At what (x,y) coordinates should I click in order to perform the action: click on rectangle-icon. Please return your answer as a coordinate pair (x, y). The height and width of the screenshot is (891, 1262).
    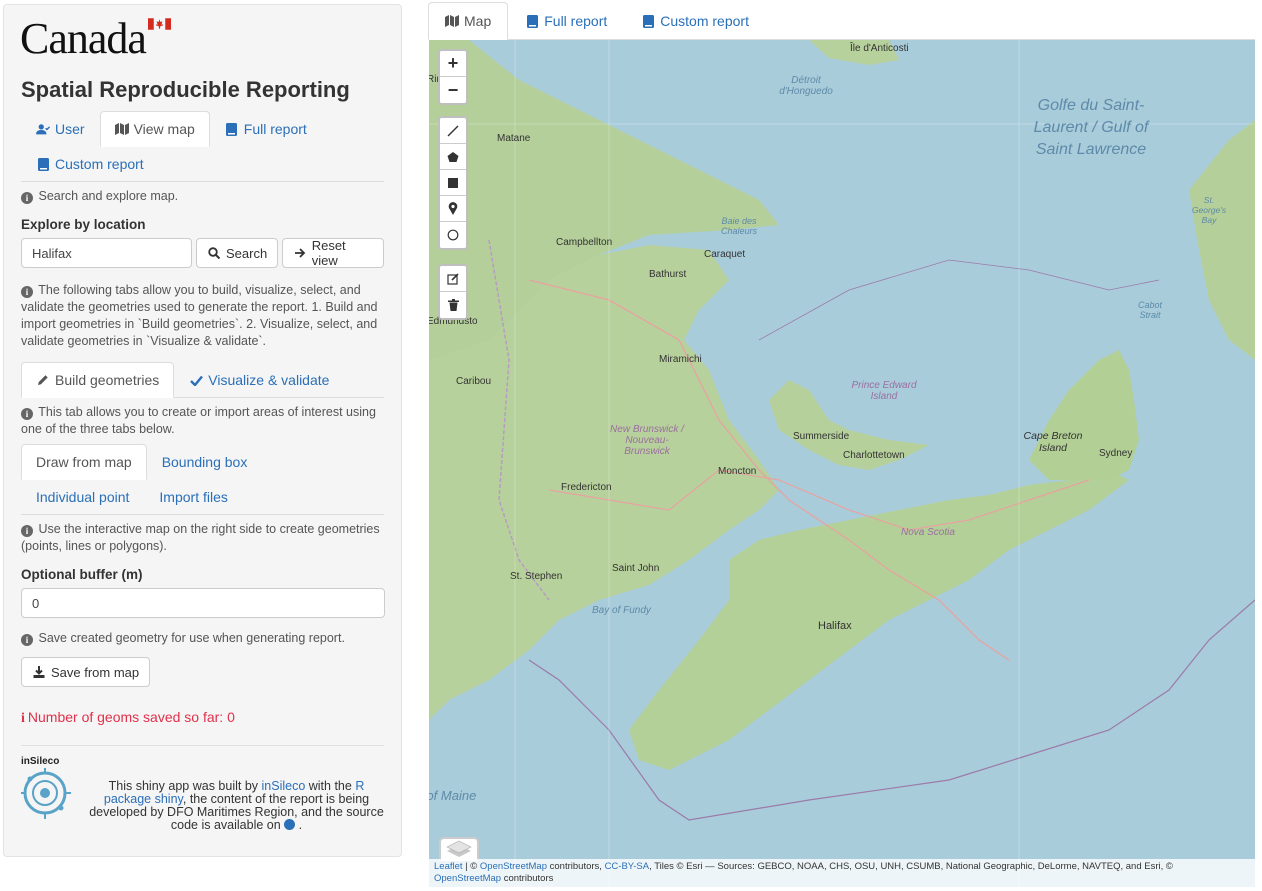
    Looking at the image, I should click on (453, 183).